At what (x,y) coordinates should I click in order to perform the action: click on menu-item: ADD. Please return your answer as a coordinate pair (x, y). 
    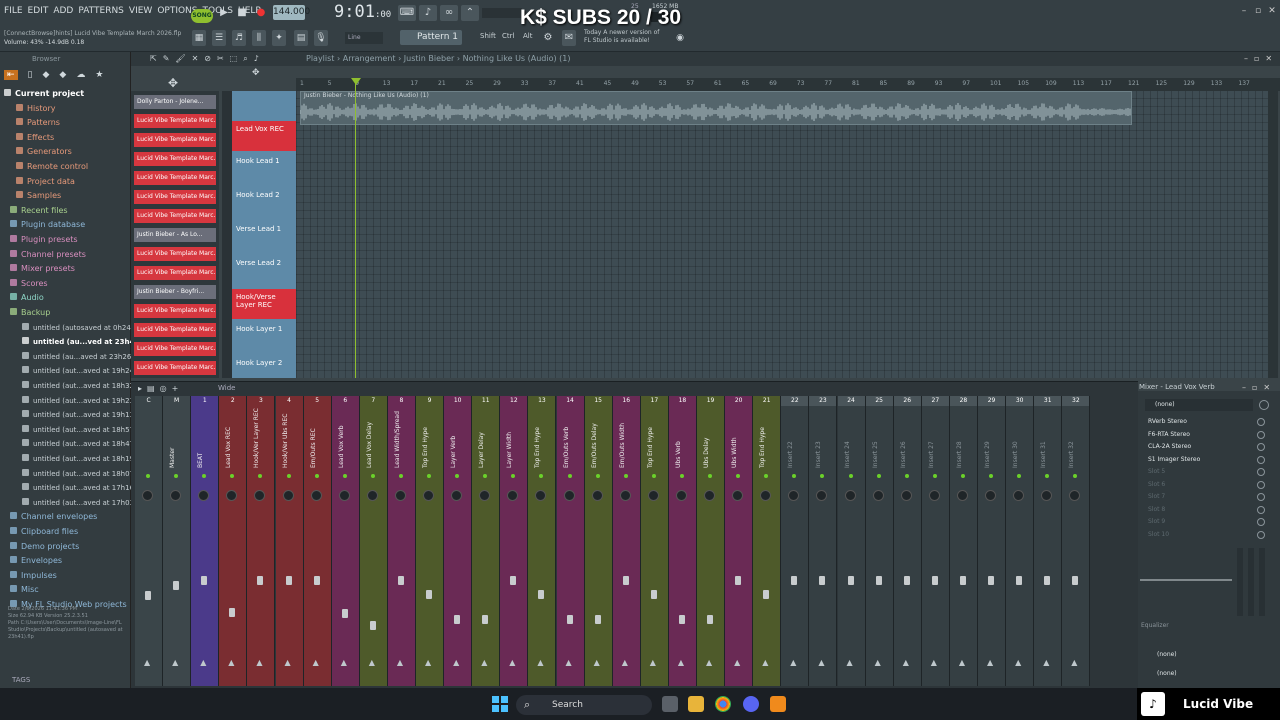
    Looking at the image, I should click on (63, 11).